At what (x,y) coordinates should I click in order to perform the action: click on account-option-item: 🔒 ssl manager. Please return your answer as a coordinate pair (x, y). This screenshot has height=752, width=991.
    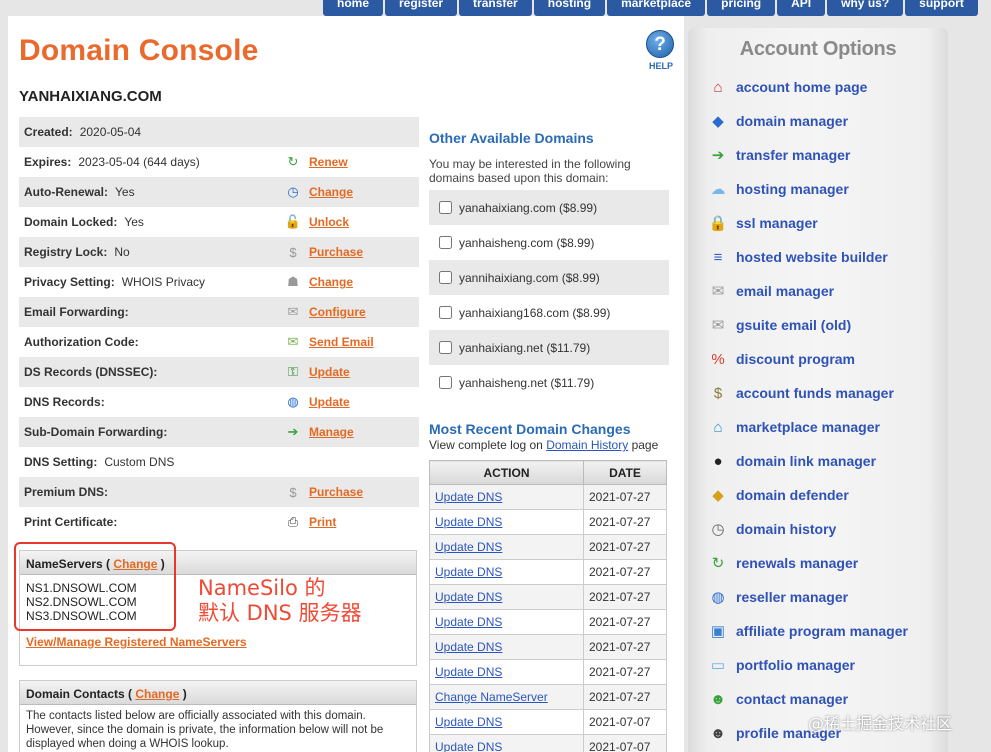
    Looking at the image, I should click on (808, 223).